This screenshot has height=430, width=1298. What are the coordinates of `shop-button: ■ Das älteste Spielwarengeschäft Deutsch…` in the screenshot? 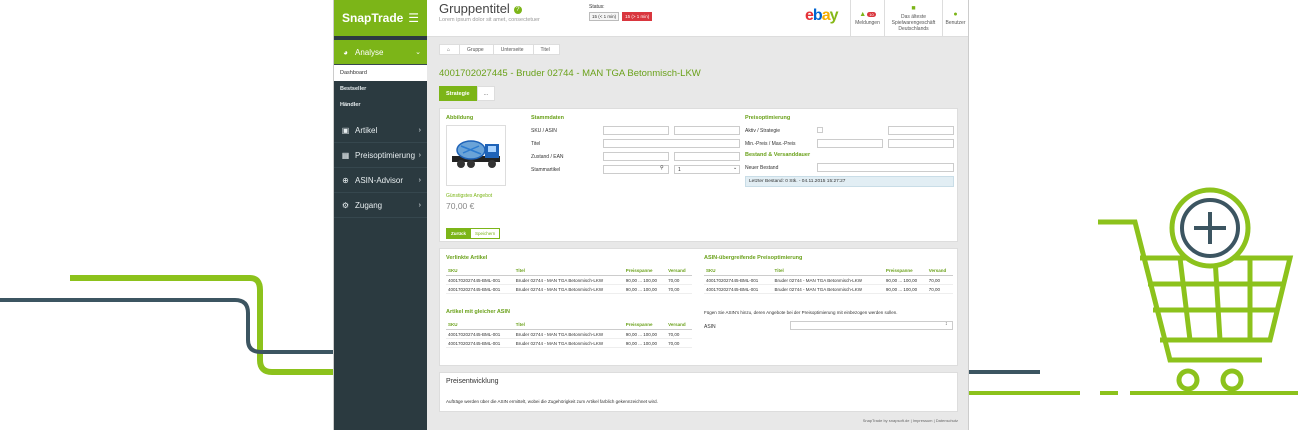 It's located at (913, 18).